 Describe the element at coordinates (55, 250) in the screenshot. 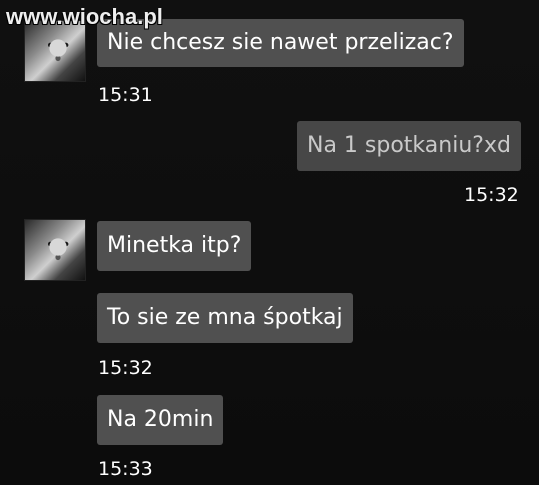

I see `contact-avatar` at that location.